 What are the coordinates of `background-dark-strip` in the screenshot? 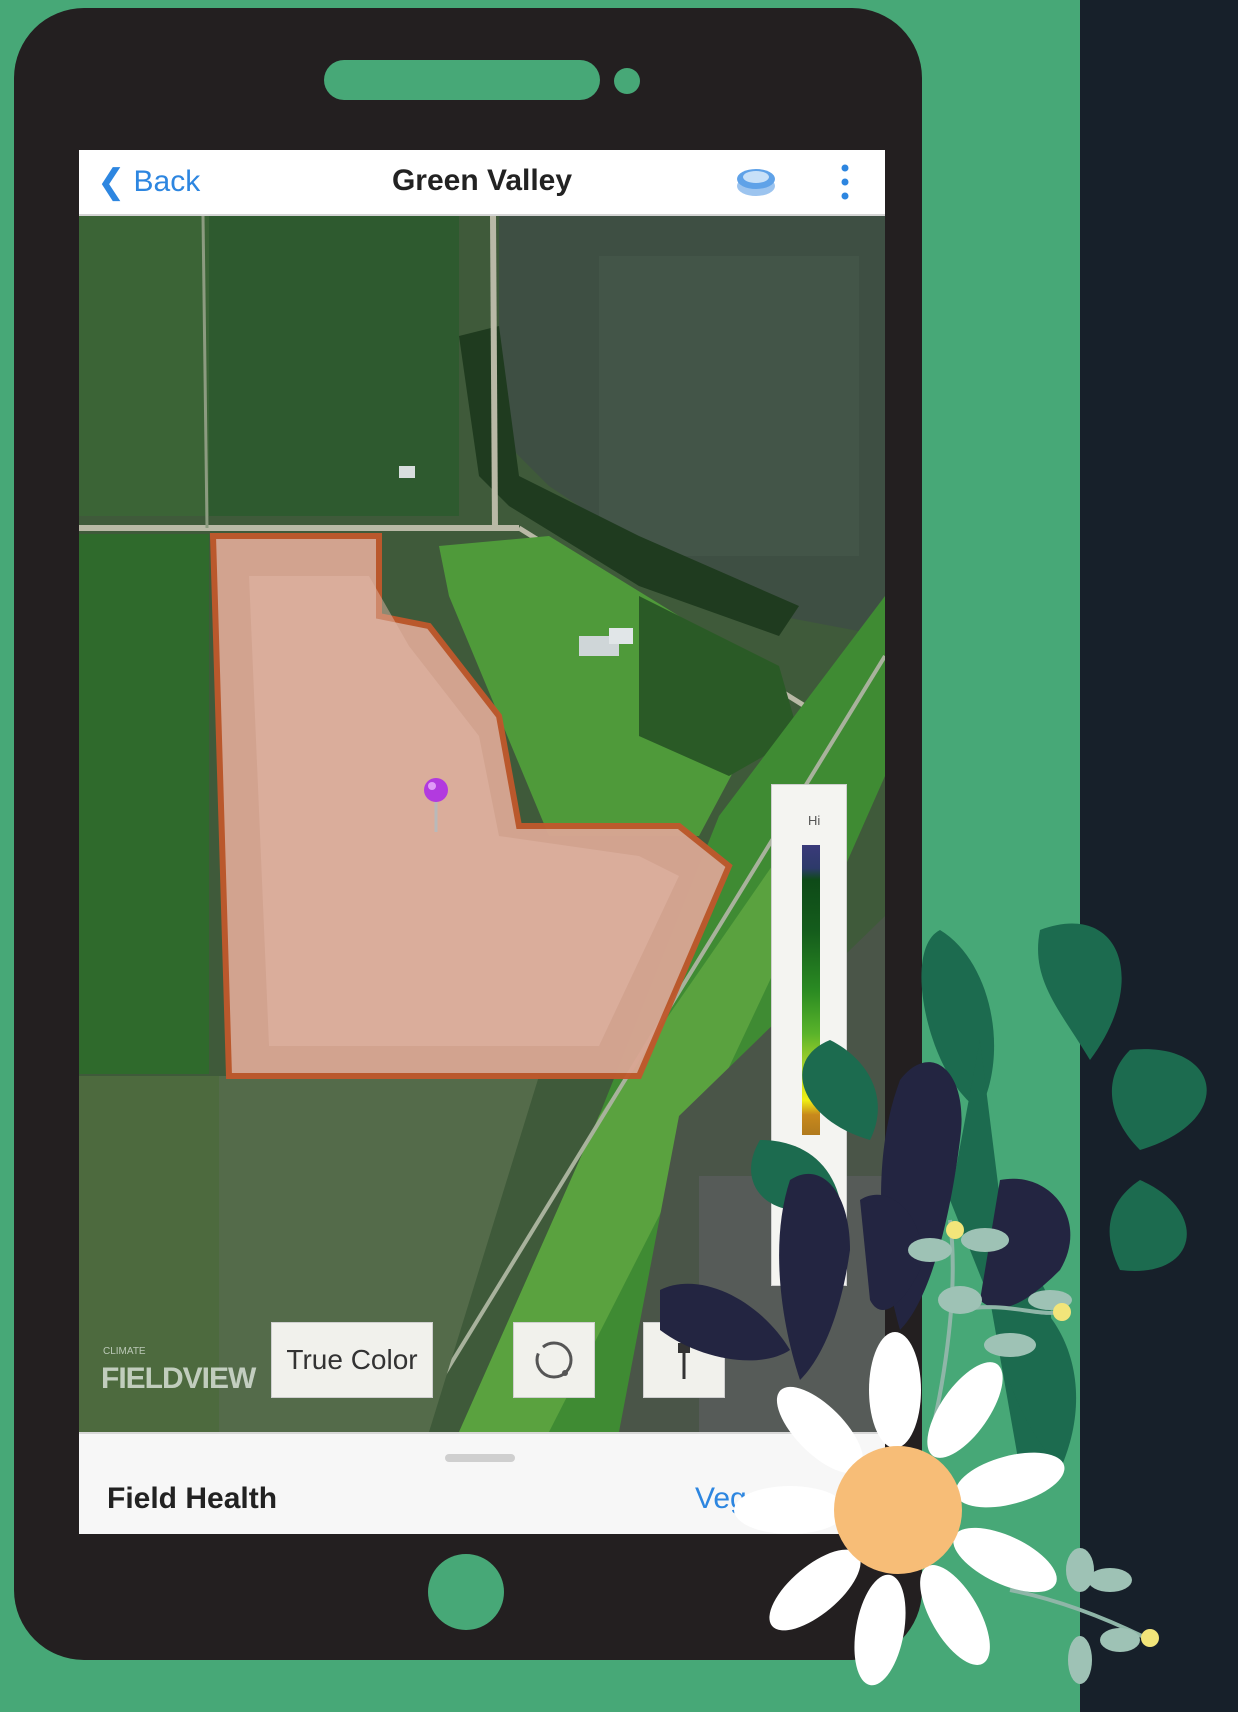 It's located at (1159, 856).